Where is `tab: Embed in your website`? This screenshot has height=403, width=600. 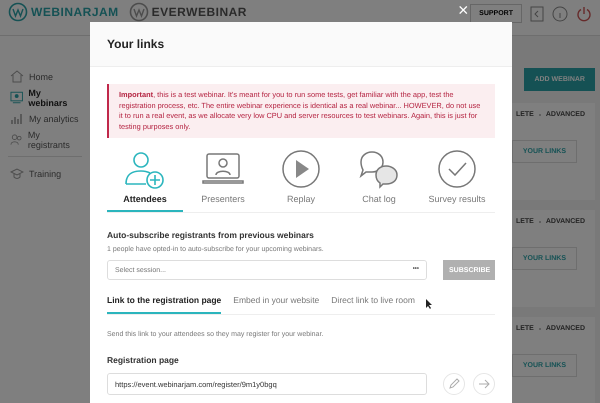
tab: Embed in your website is located at coordinates (276, 301).